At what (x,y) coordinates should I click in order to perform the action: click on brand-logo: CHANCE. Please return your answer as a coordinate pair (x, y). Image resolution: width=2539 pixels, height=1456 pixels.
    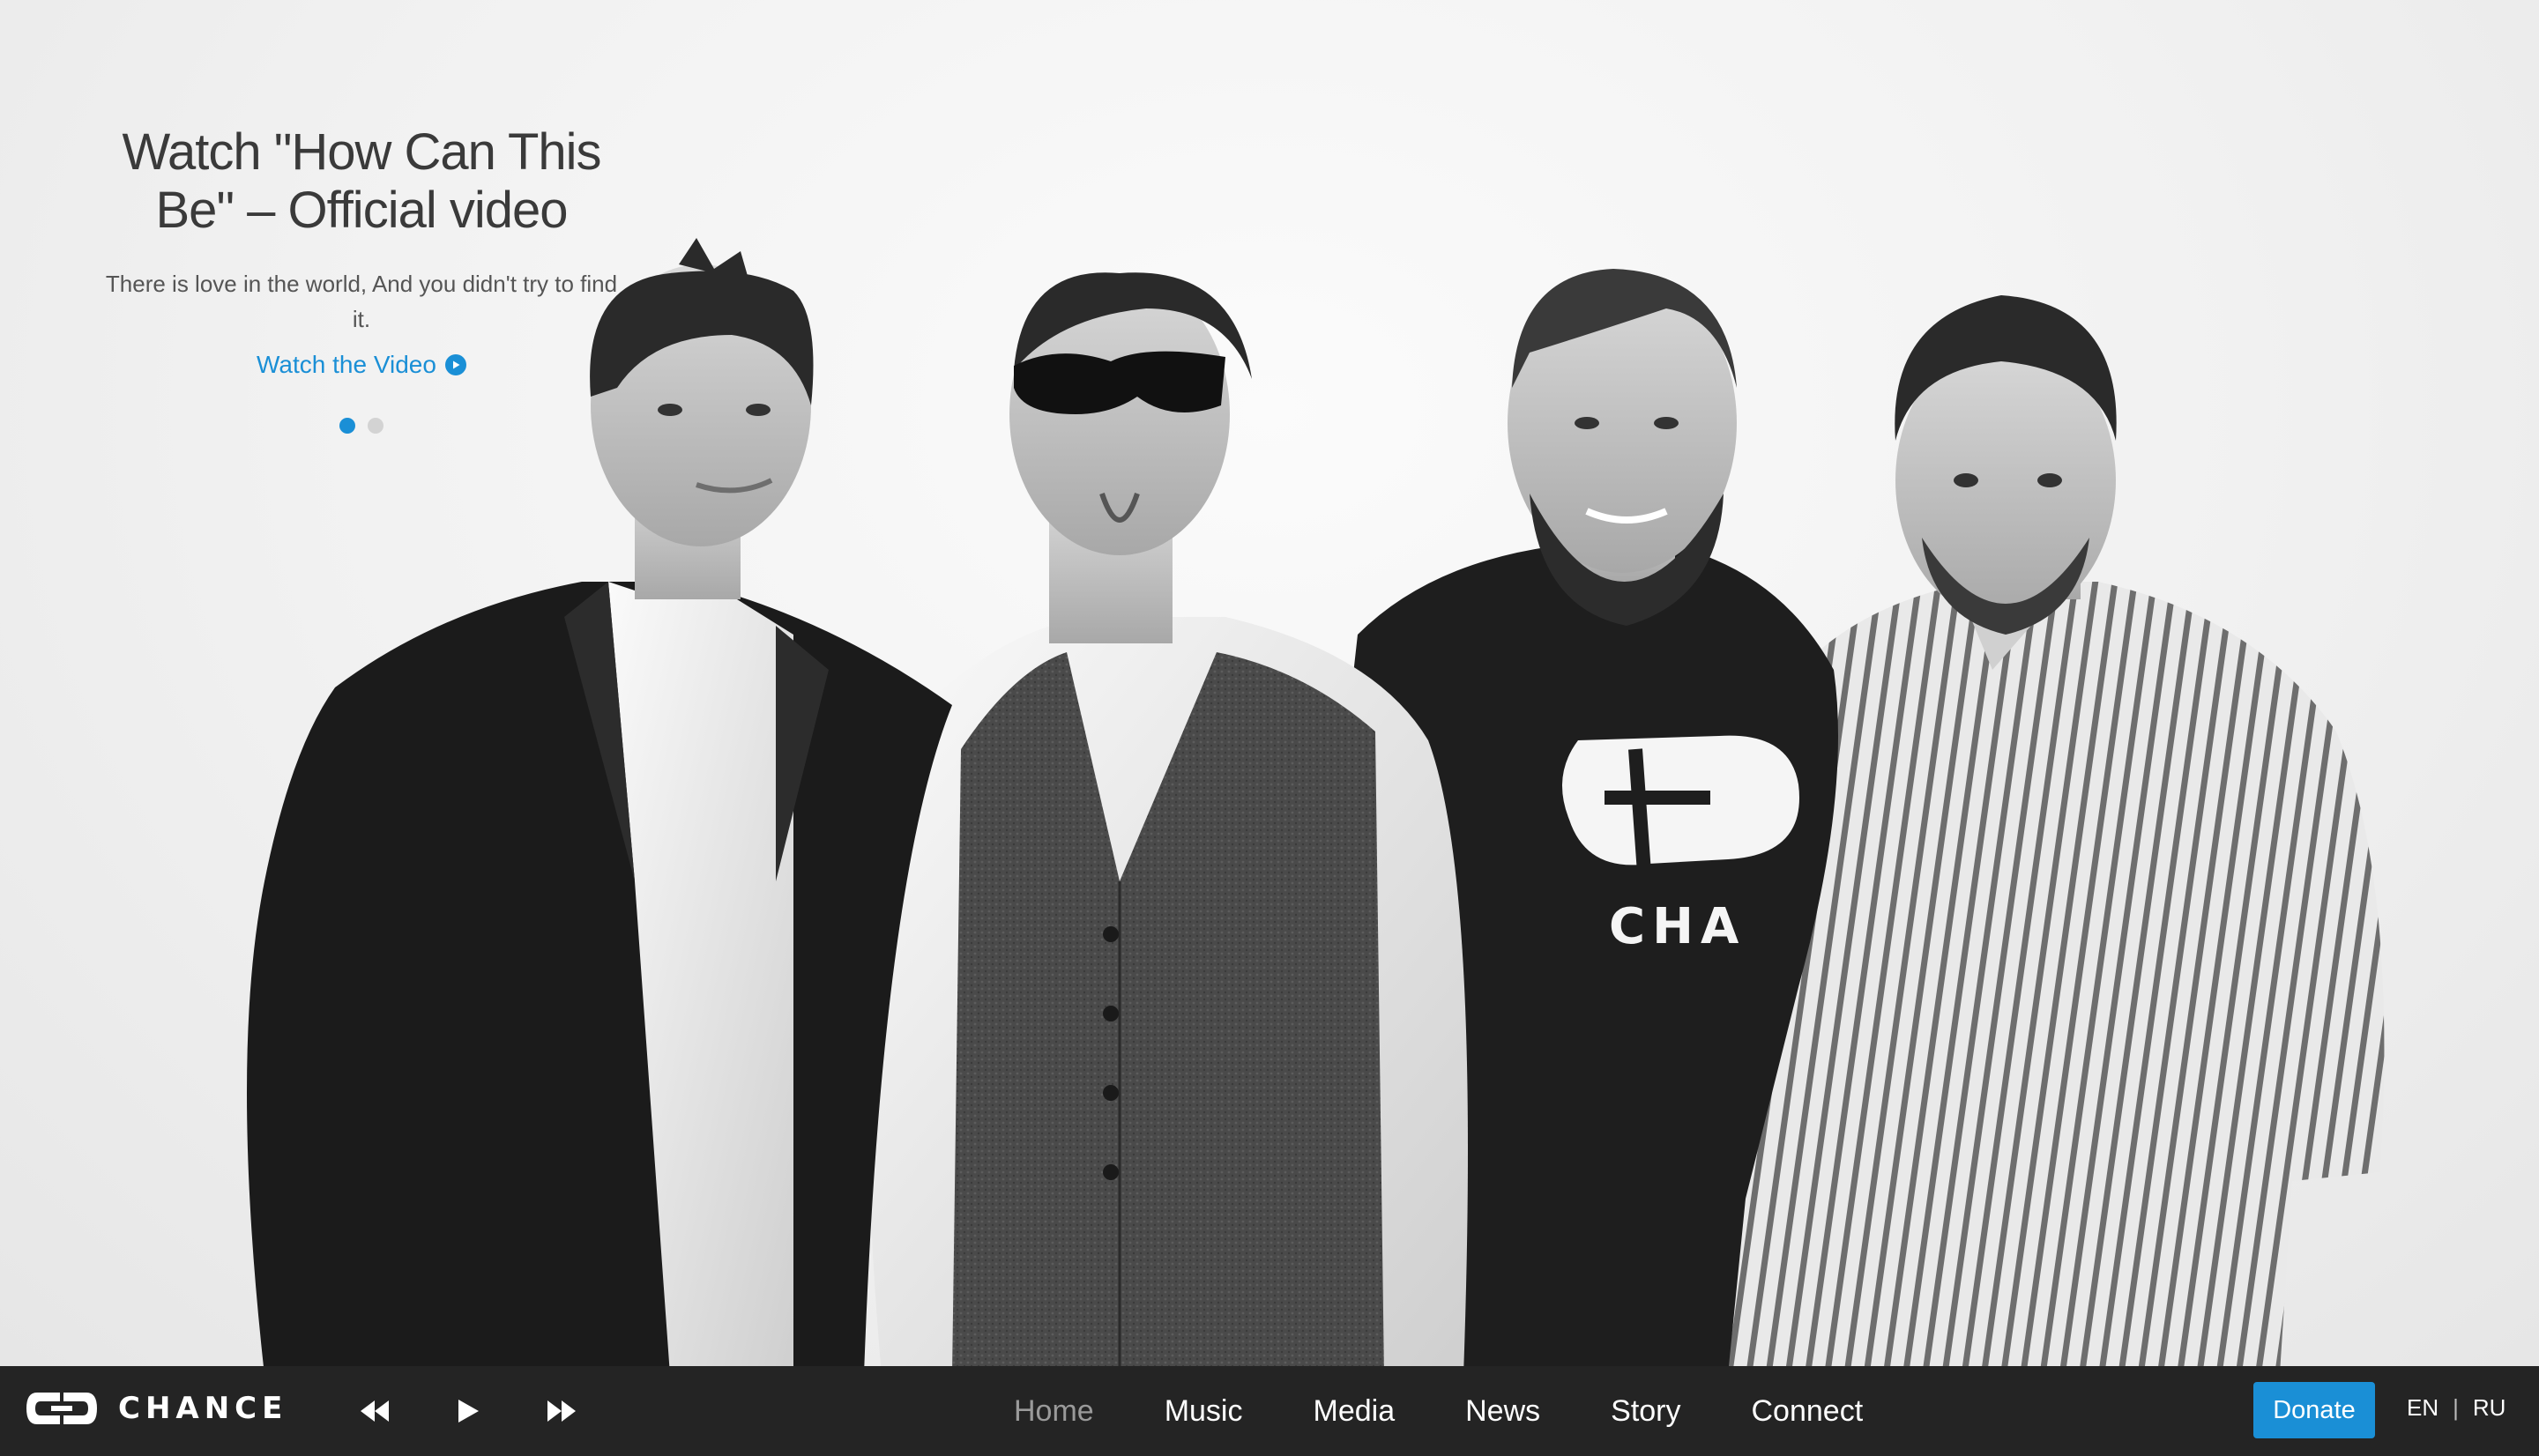
    Looking at the image, I should click on (156, 1408).